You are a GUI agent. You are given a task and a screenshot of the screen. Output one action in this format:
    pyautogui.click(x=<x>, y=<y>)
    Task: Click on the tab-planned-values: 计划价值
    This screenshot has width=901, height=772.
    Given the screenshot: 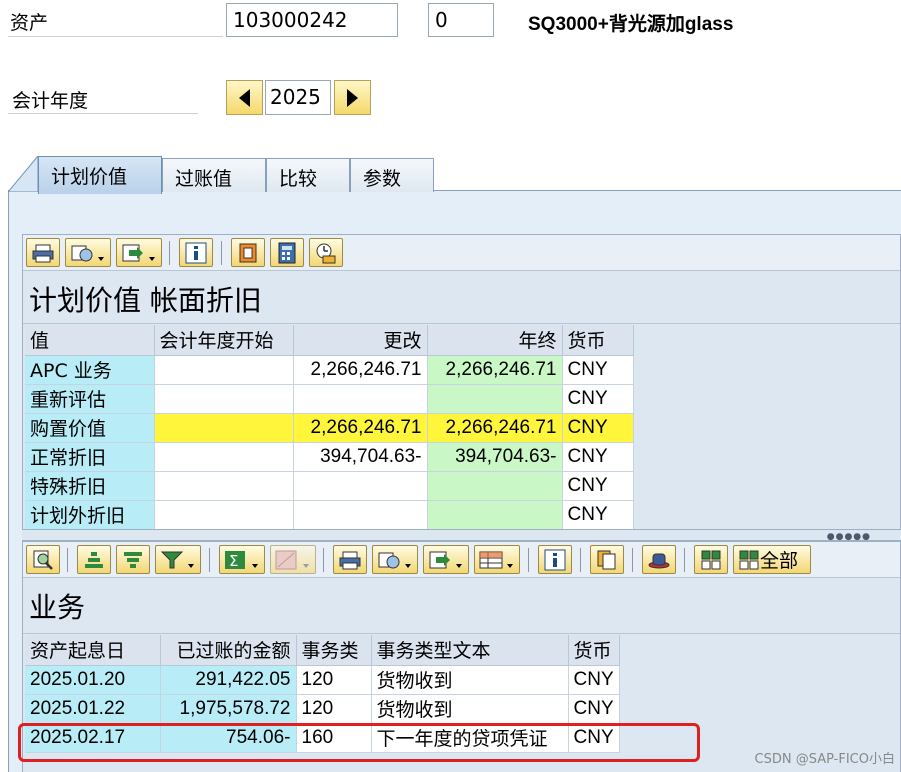 What is the action you would take?
    pyautogui.click(x=100, y=175)
    